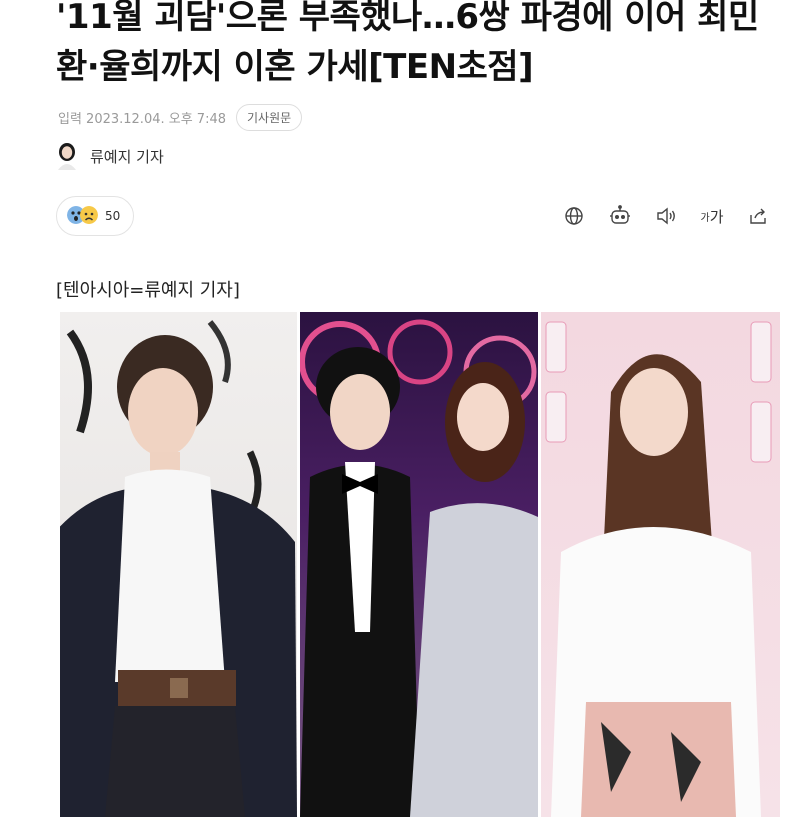 This screenshot has width=800, height=817. I want to click on original-article-button: 기사원문, so click(269, 117).